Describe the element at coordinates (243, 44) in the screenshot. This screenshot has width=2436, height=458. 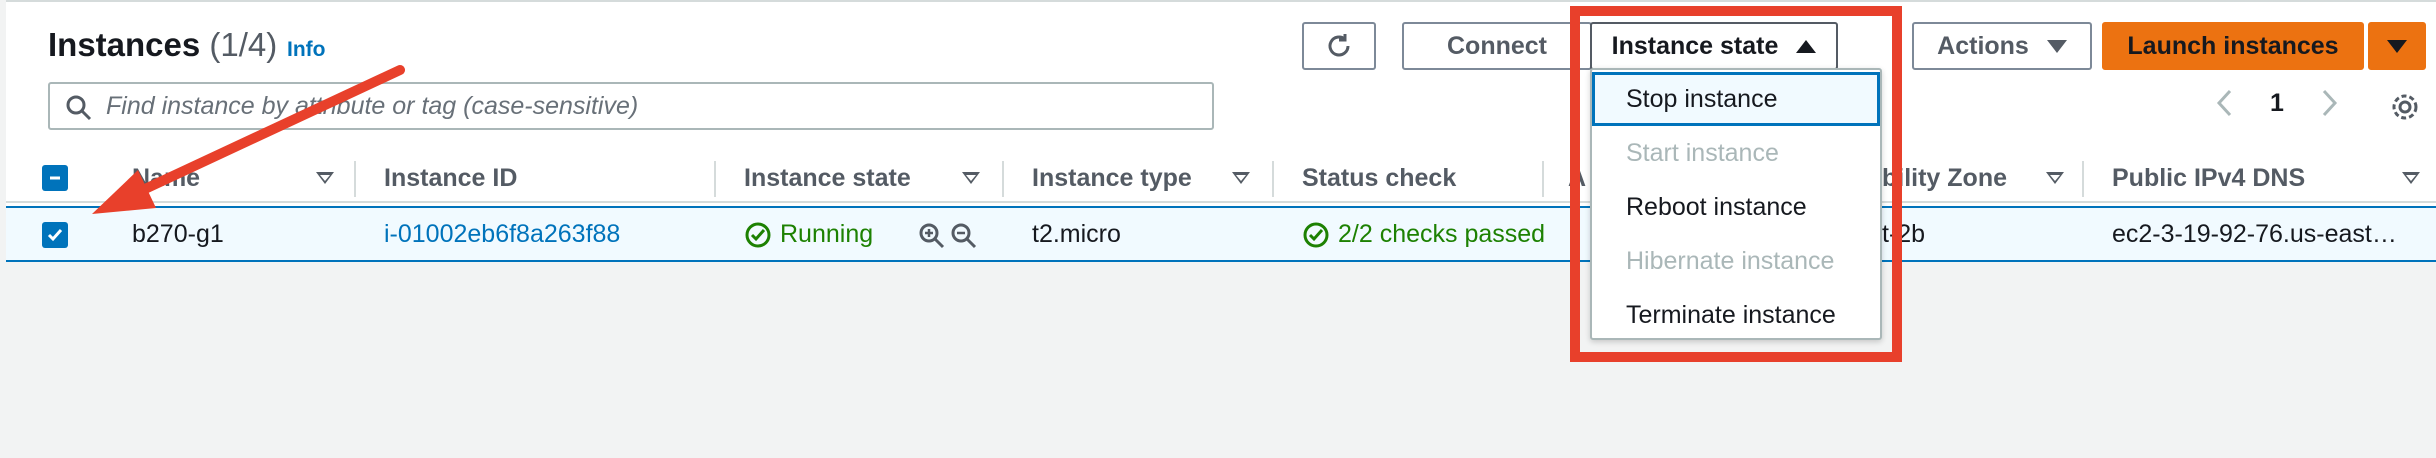
I see `selected-count: (1/4)` at that location.